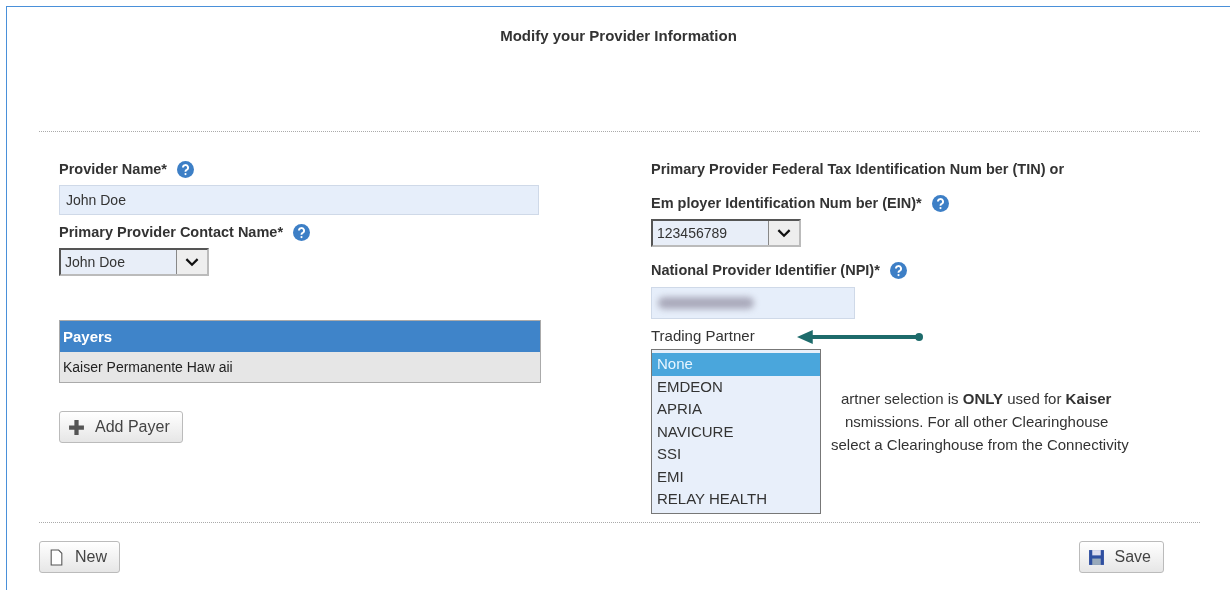 This screenshot has width=1230, height=590. Describe the element at coordinates (786, 203) in the screenshot. I see `field-label: Em ployer Identification Num ber (EIN)*` at that location.